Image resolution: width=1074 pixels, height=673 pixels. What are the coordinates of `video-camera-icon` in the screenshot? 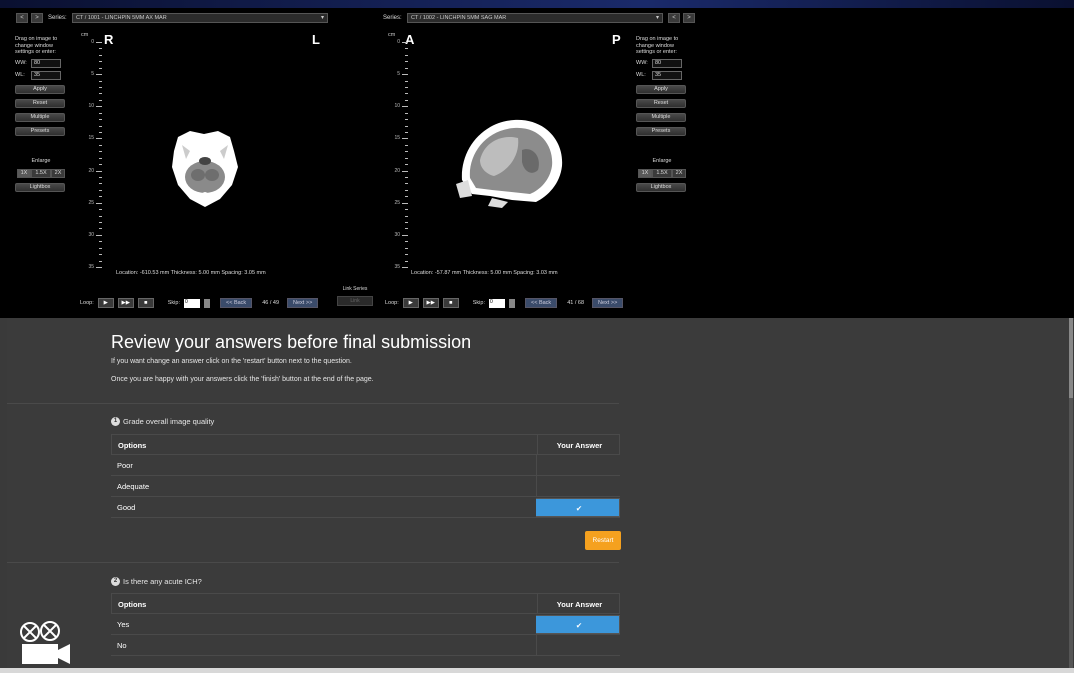 It's located at (45, 642).